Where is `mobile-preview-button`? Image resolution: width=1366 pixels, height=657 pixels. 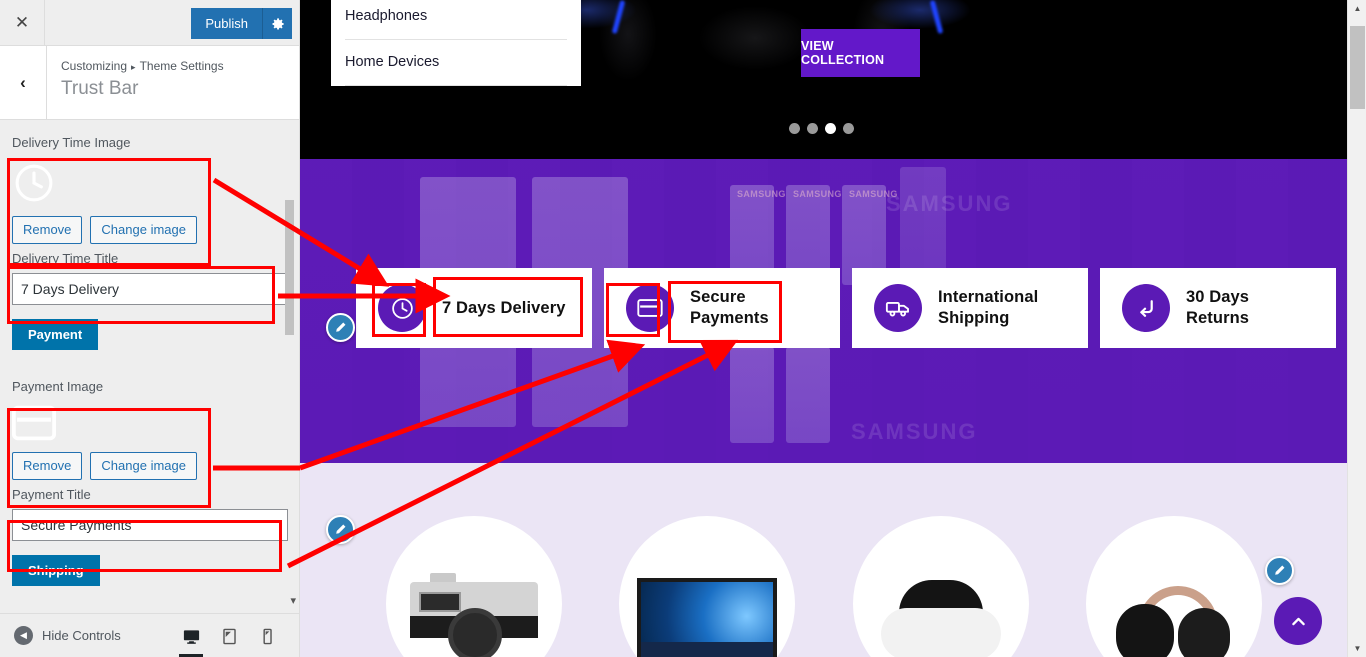
mobile-preview-button is located at coordinates (267, 635).